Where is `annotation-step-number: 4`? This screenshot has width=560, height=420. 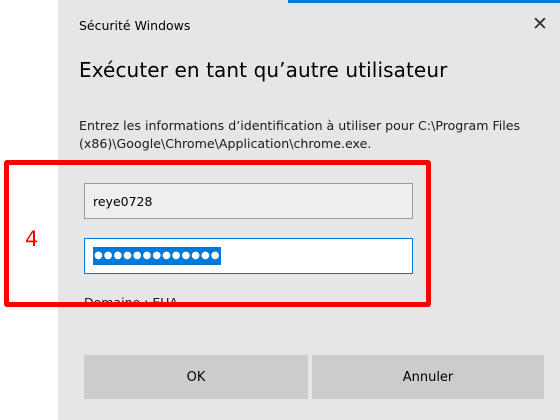 annotation-step-number: 4 is located at coordinates (32, 239).